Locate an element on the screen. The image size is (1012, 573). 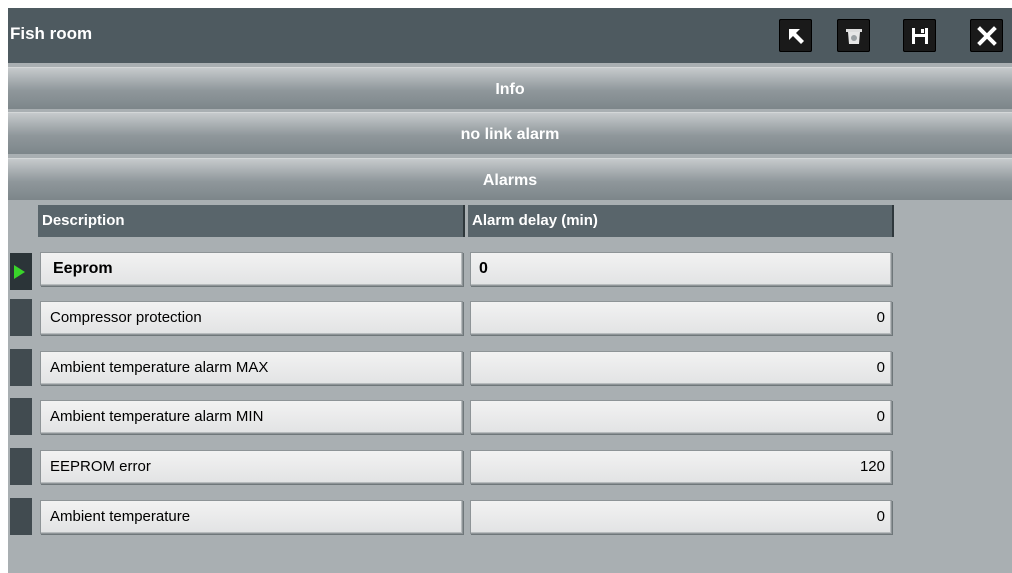
delete-button is located at coordinates (853, 35).